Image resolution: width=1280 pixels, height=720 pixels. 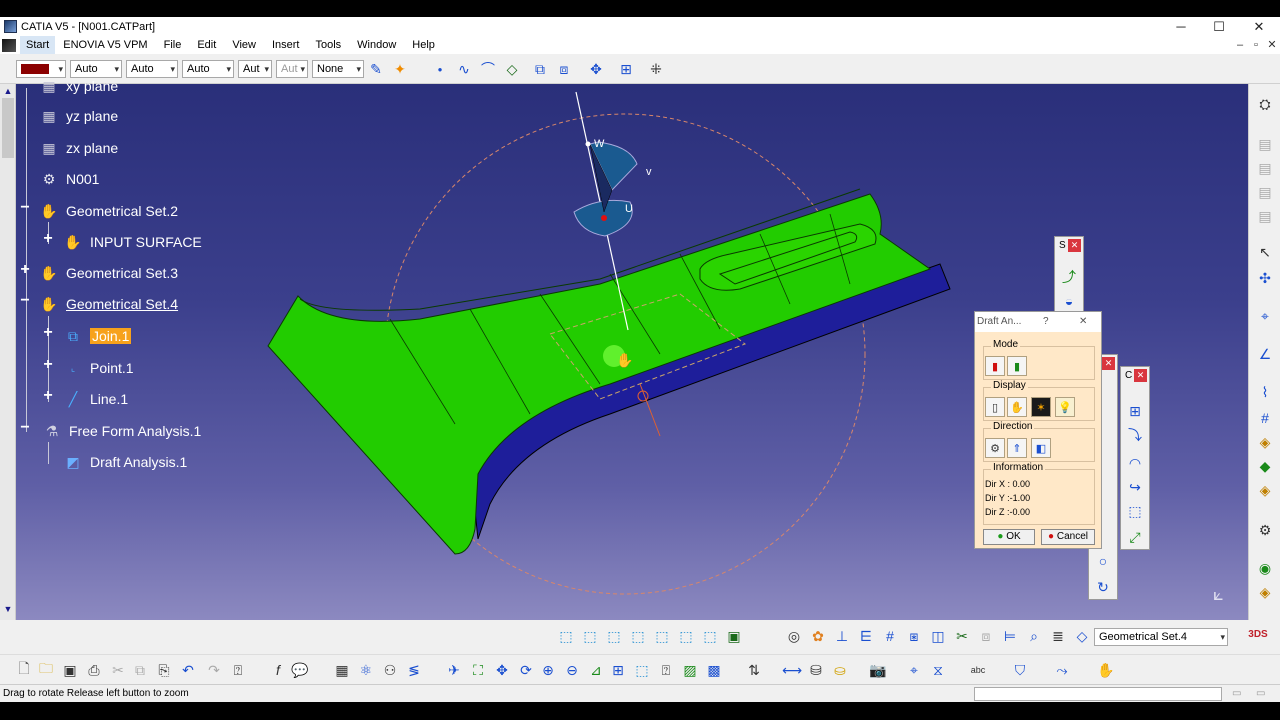 What do you see at coordinates (152, 69) in the screenshot?
I see `thickness-combo: Auto ▾` at bounding box center [152, 69].